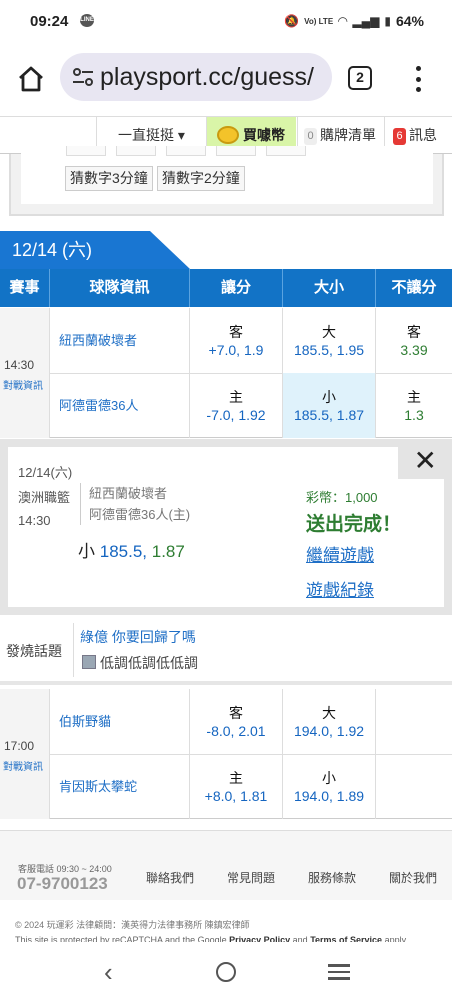 The image size is (452, 1000). Describe the element at coordinates (120, 288) in the screenshot. I see `header-team: 球隊資訊` at that location.